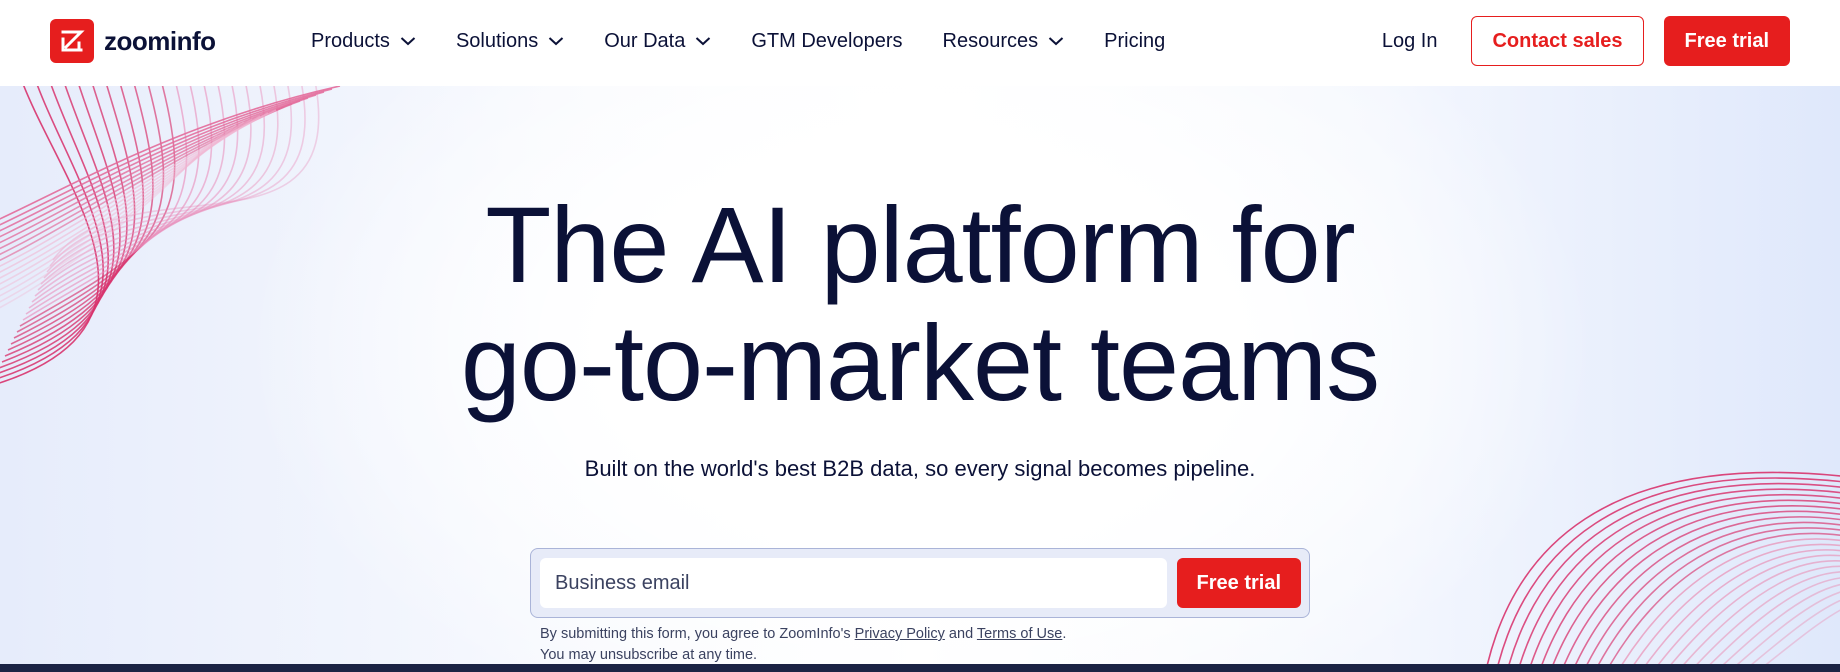 Image resolution: width=1840 pixels, height=672 pixels. Describe the element at coordinates (920, 362) in the screenshot. I see `headline-line-2: go-to-market teams` at that location.